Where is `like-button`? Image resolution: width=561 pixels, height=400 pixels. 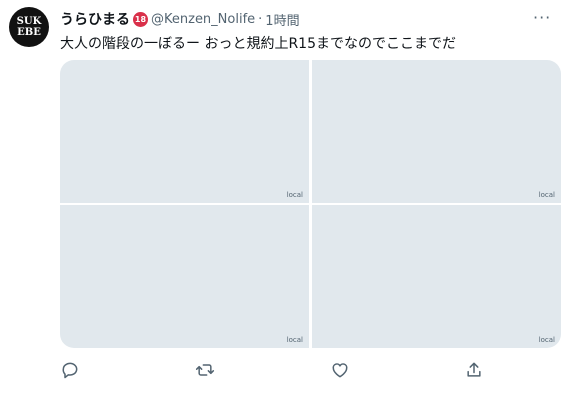 like-button is located at coordinates (341, 371).